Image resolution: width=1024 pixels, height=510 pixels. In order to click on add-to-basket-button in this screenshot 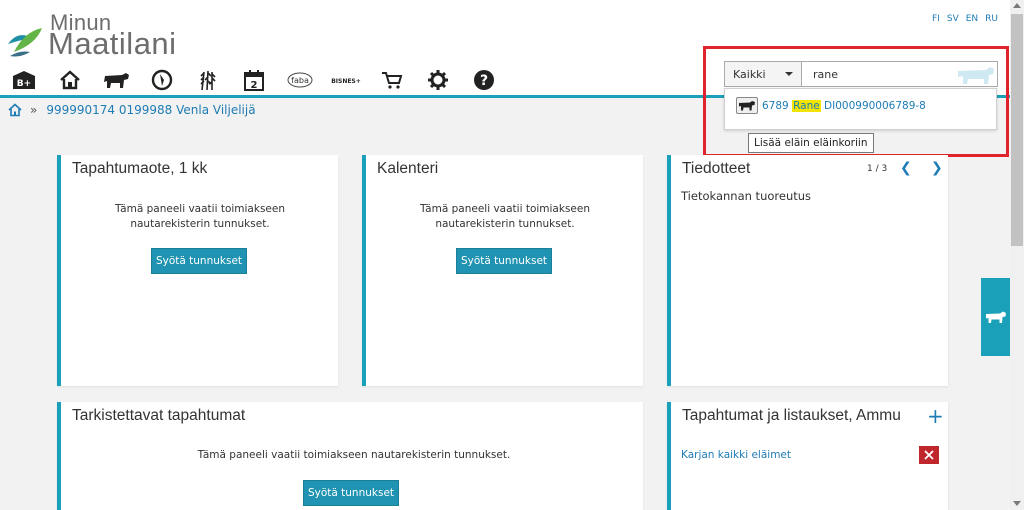, I will do `click(747, 105)`.